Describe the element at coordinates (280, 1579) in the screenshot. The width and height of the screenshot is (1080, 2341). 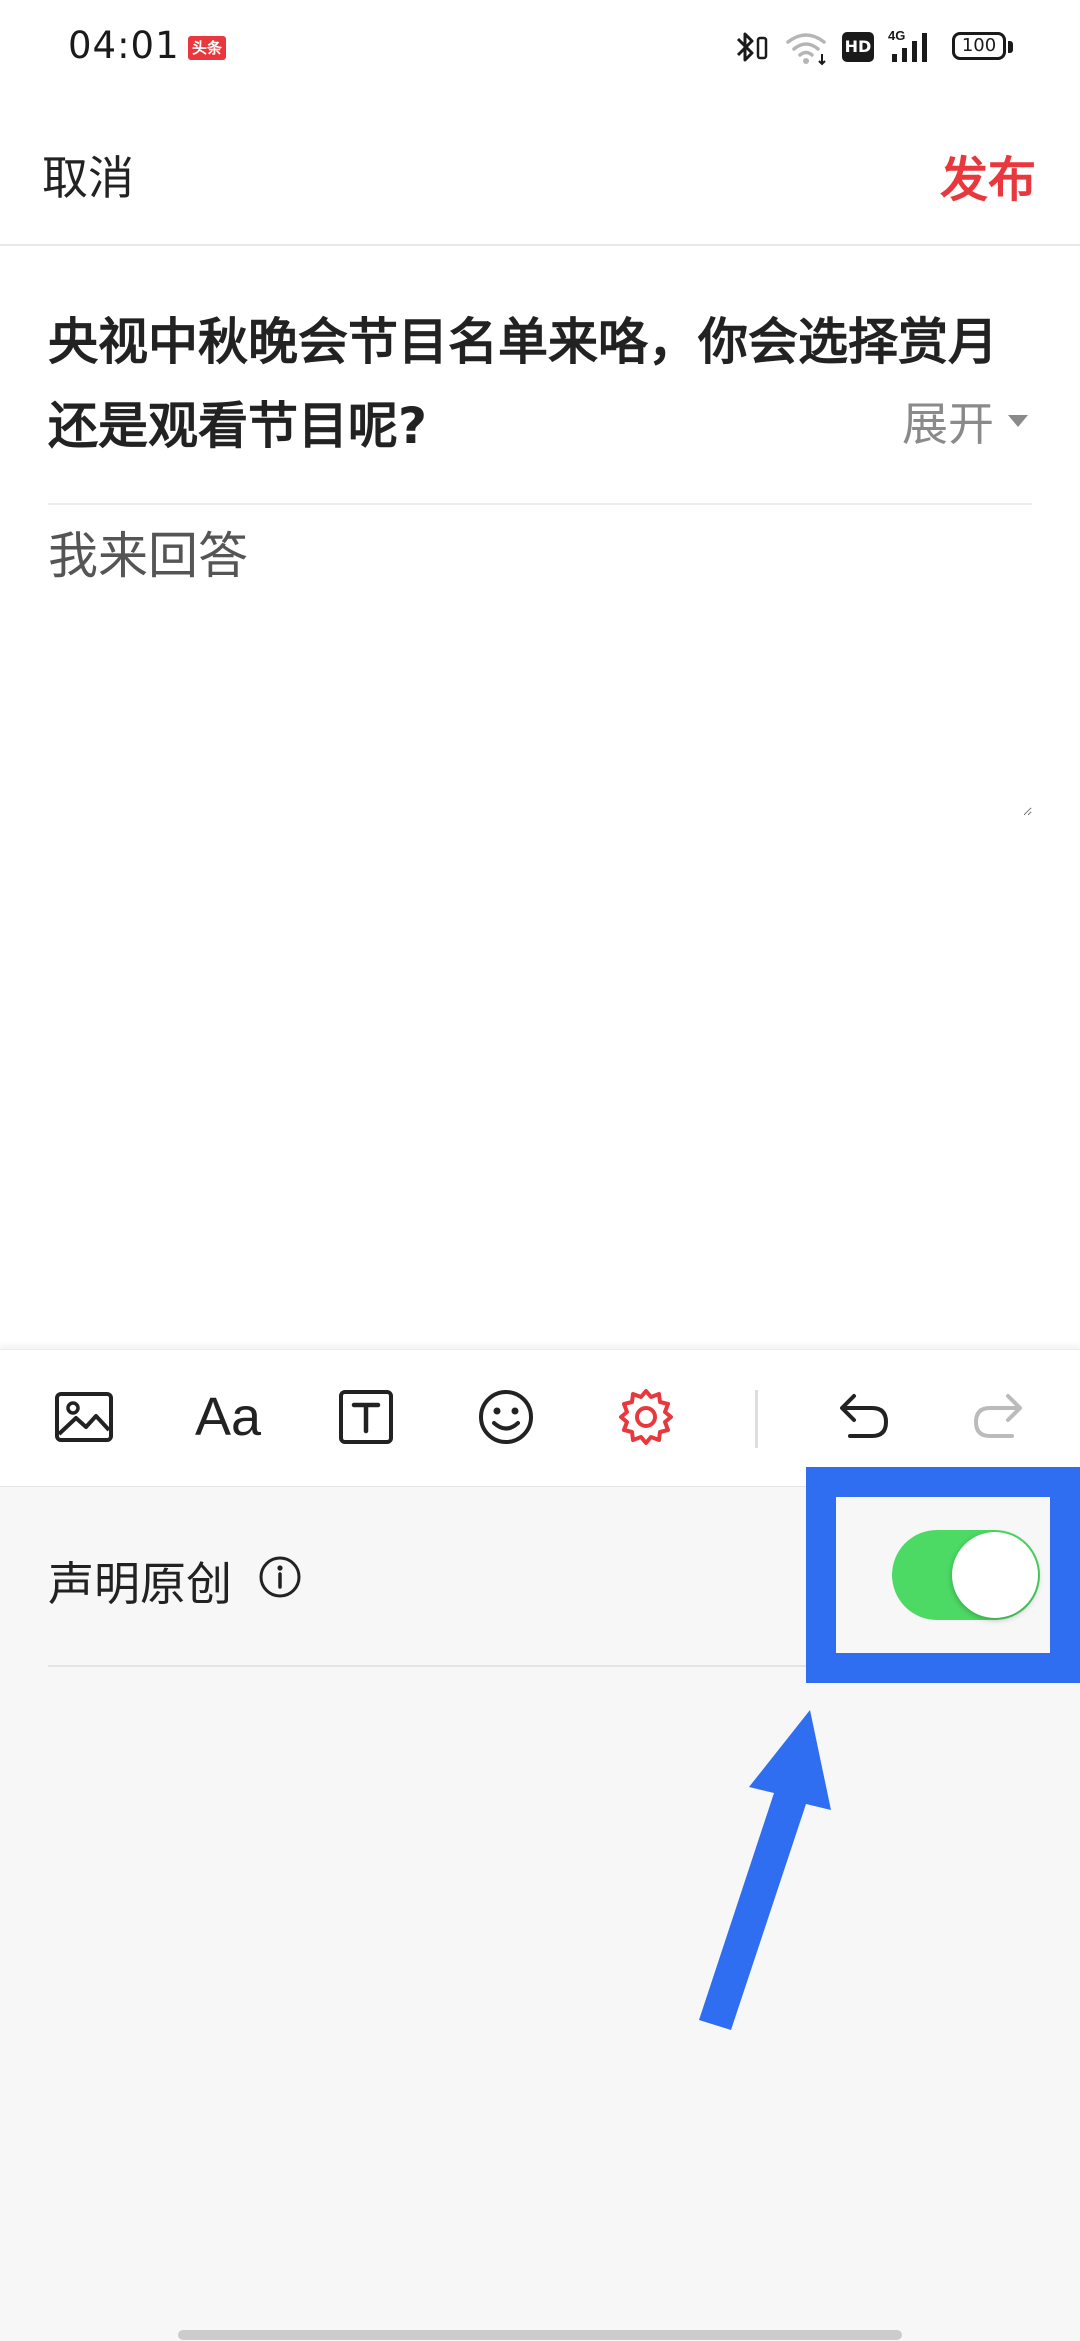
I see `info-icon` at that location.